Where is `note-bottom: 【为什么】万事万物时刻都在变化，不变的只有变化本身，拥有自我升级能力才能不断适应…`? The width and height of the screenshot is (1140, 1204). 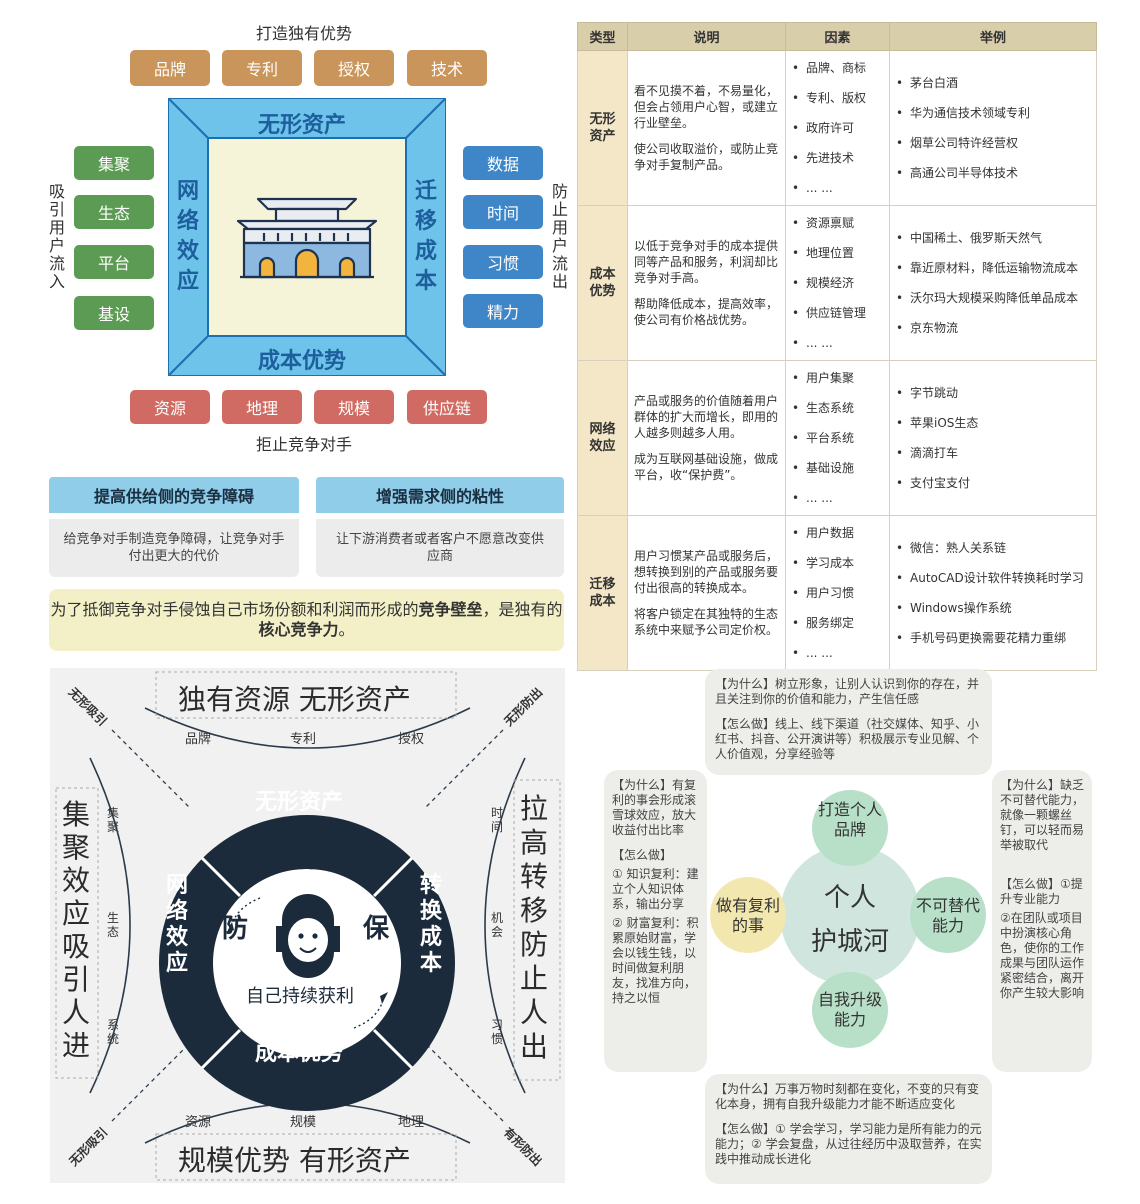 note-bottom: 【为什么】万事万物时刻都在变化，不变的只有变化本身，拥有自我升级能力才能不断适应… is located at coordinates (848, 1129).